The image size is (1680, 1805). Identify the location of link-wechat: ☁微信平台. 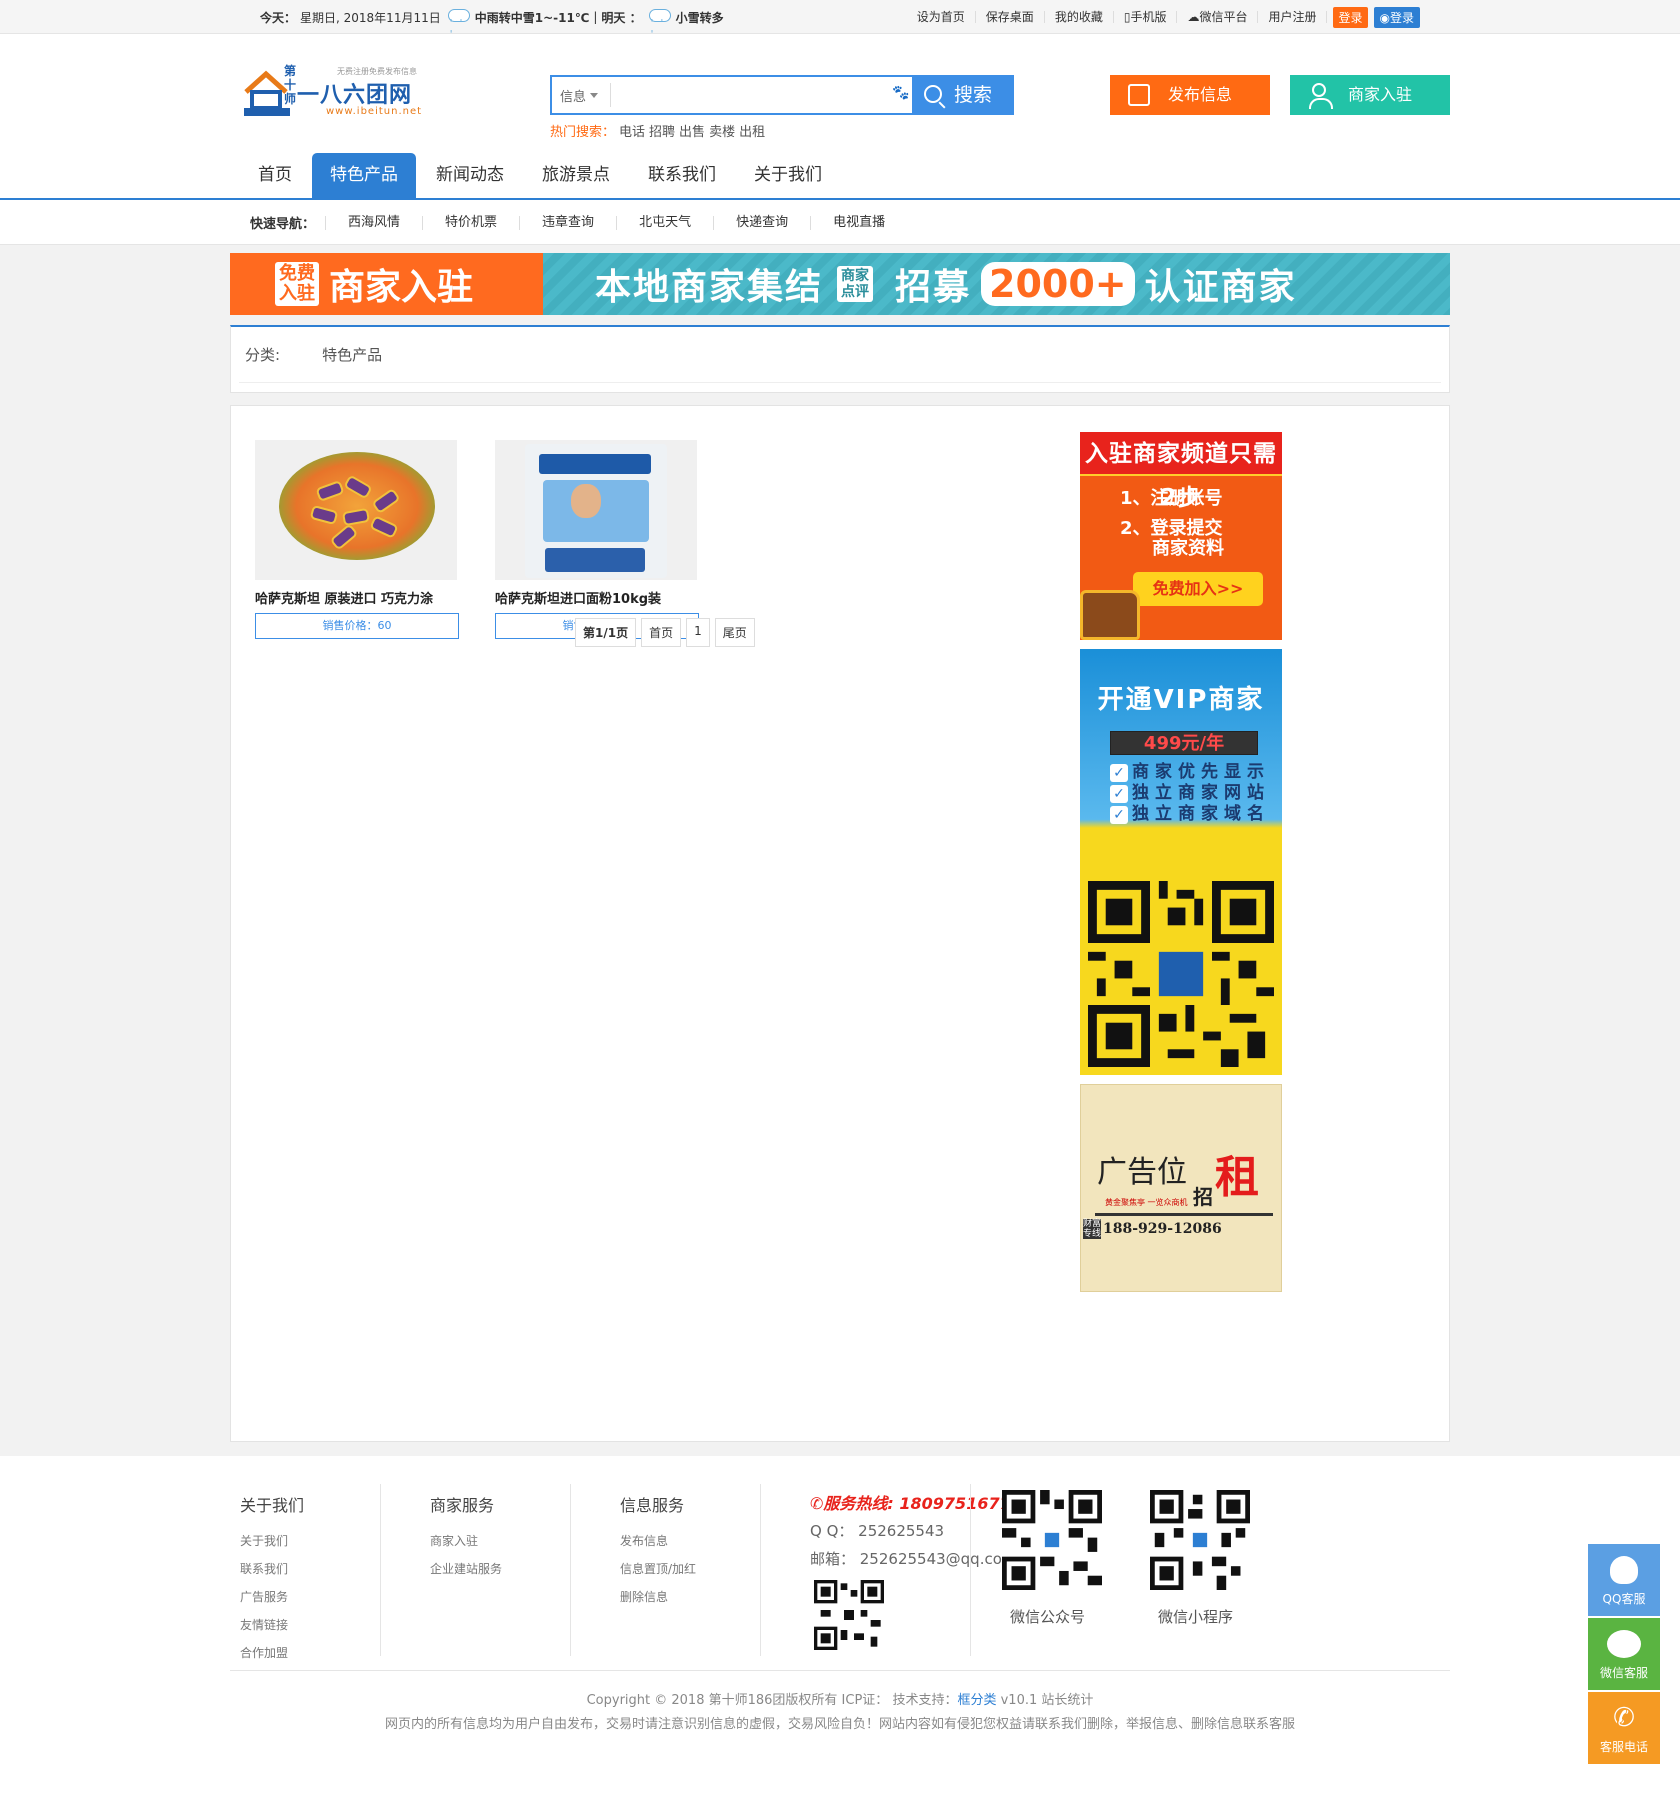
(1218, 17).